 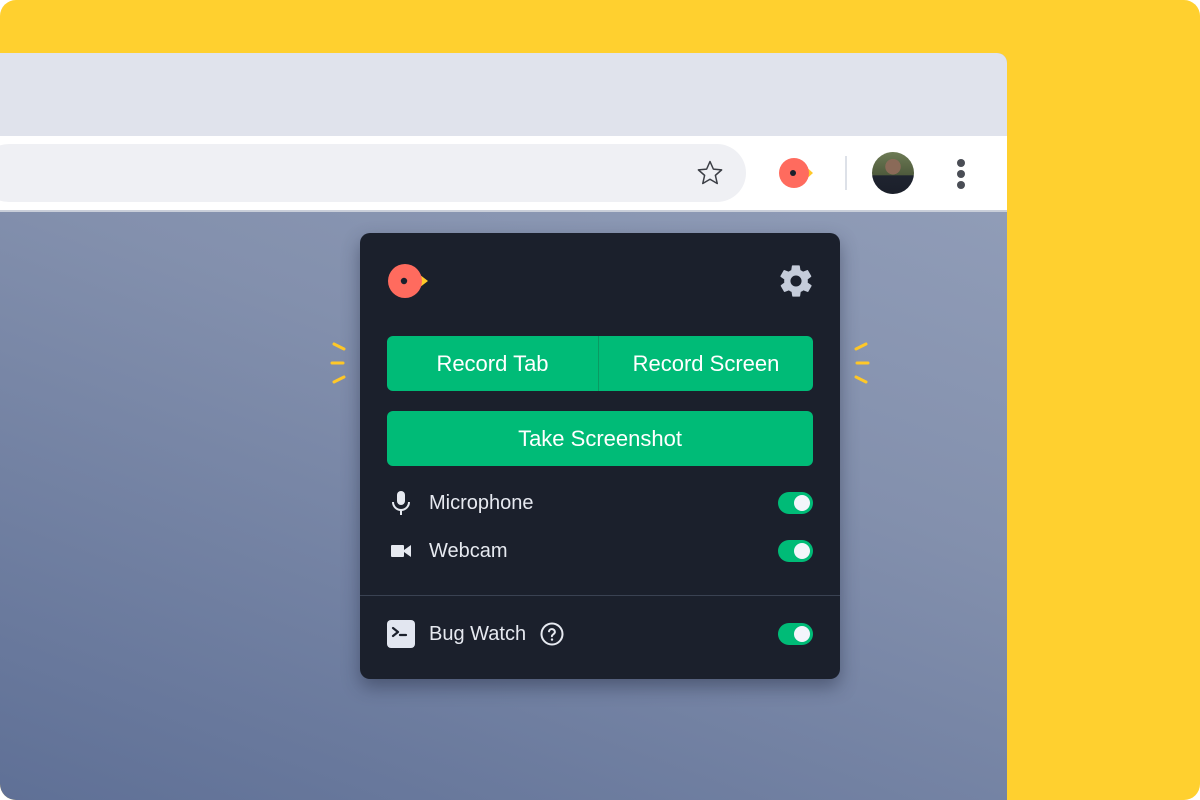 What do you see at coordinates (600, 551) in the screenshot?
I see `webcam-option: Webcam` at bounding box center [600, 551].